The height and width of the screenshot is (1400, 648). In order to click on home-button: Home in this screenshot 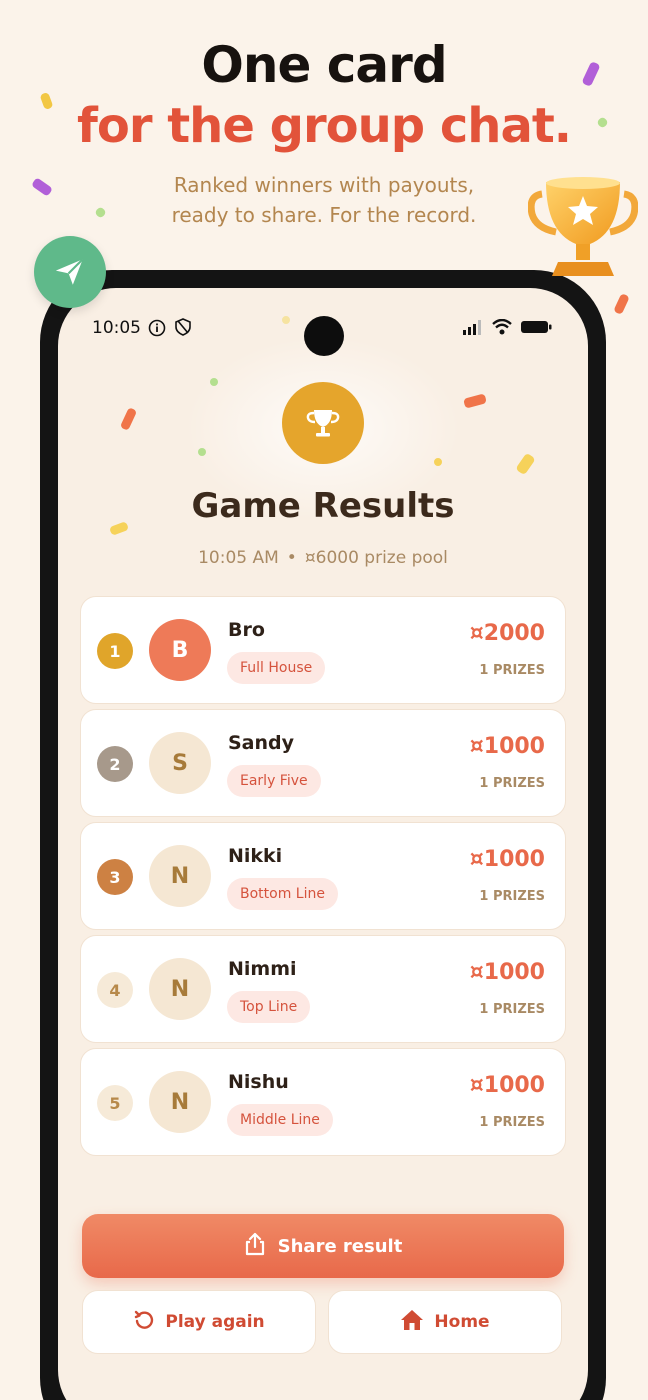, I will do `click(445, 1322)`.